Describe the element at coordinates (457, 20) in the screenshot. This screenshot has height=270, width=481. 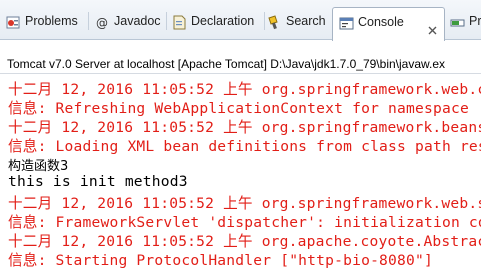
I see `progress-icon` at that location.